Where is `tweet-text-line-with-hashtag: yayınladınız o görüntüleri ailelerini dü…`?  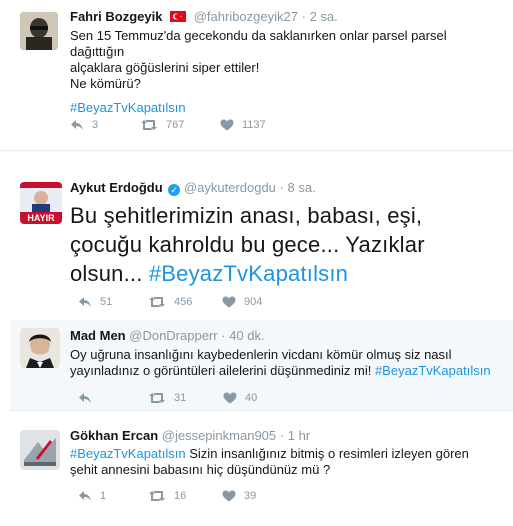
tweet-text-line-with-hashtag: yayınladınız o görüntüleri ailelerini dü… is located at coordinates (286, 371).